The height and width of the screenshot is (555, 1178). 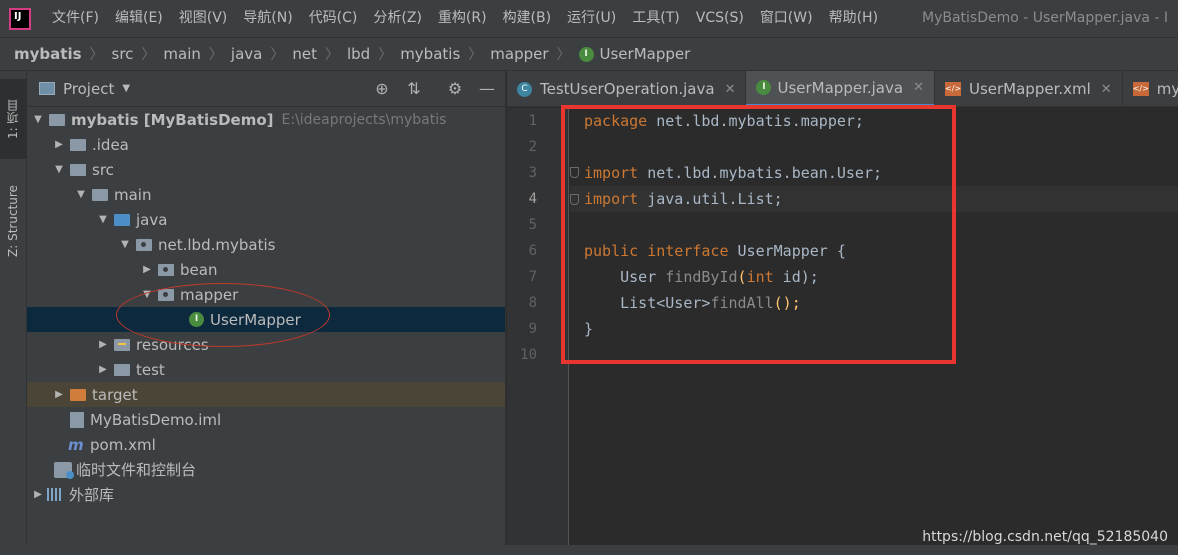 I want to click on tool-tab-project: 1: 项目, so click(x=13, y=119).